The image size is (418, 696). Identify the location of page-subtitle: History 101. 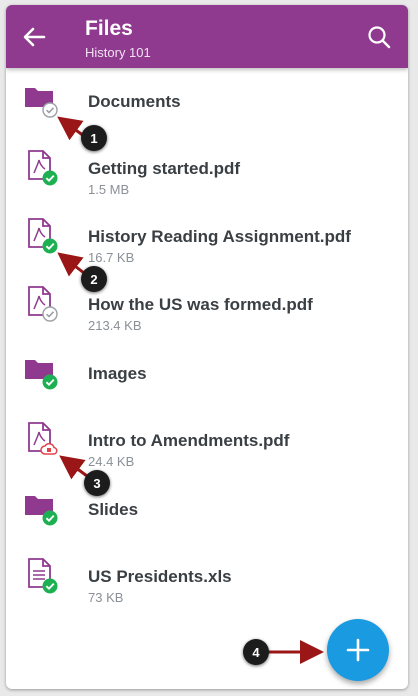
(118, 52).